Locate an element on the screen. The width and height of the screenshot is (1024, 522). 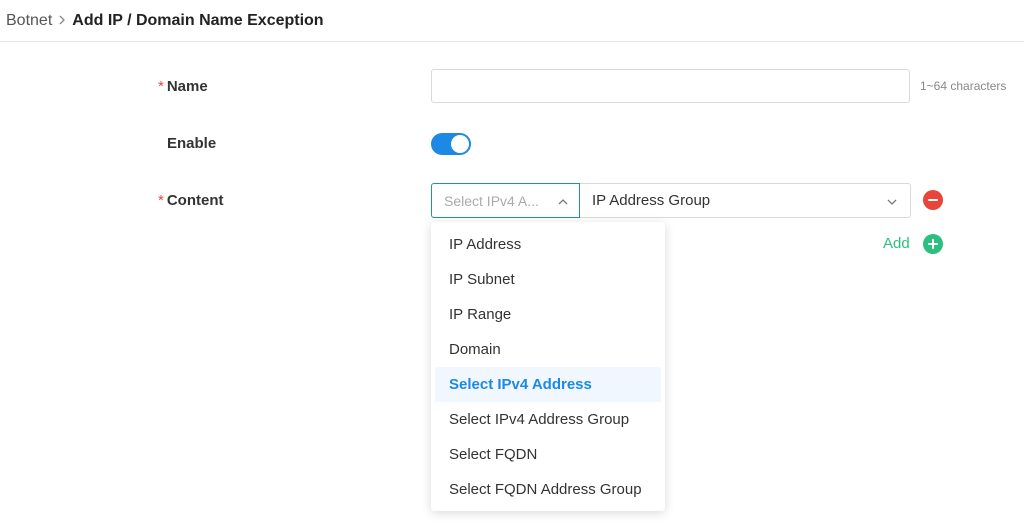
add-content-link: Add is located at coordinates (896, 243).